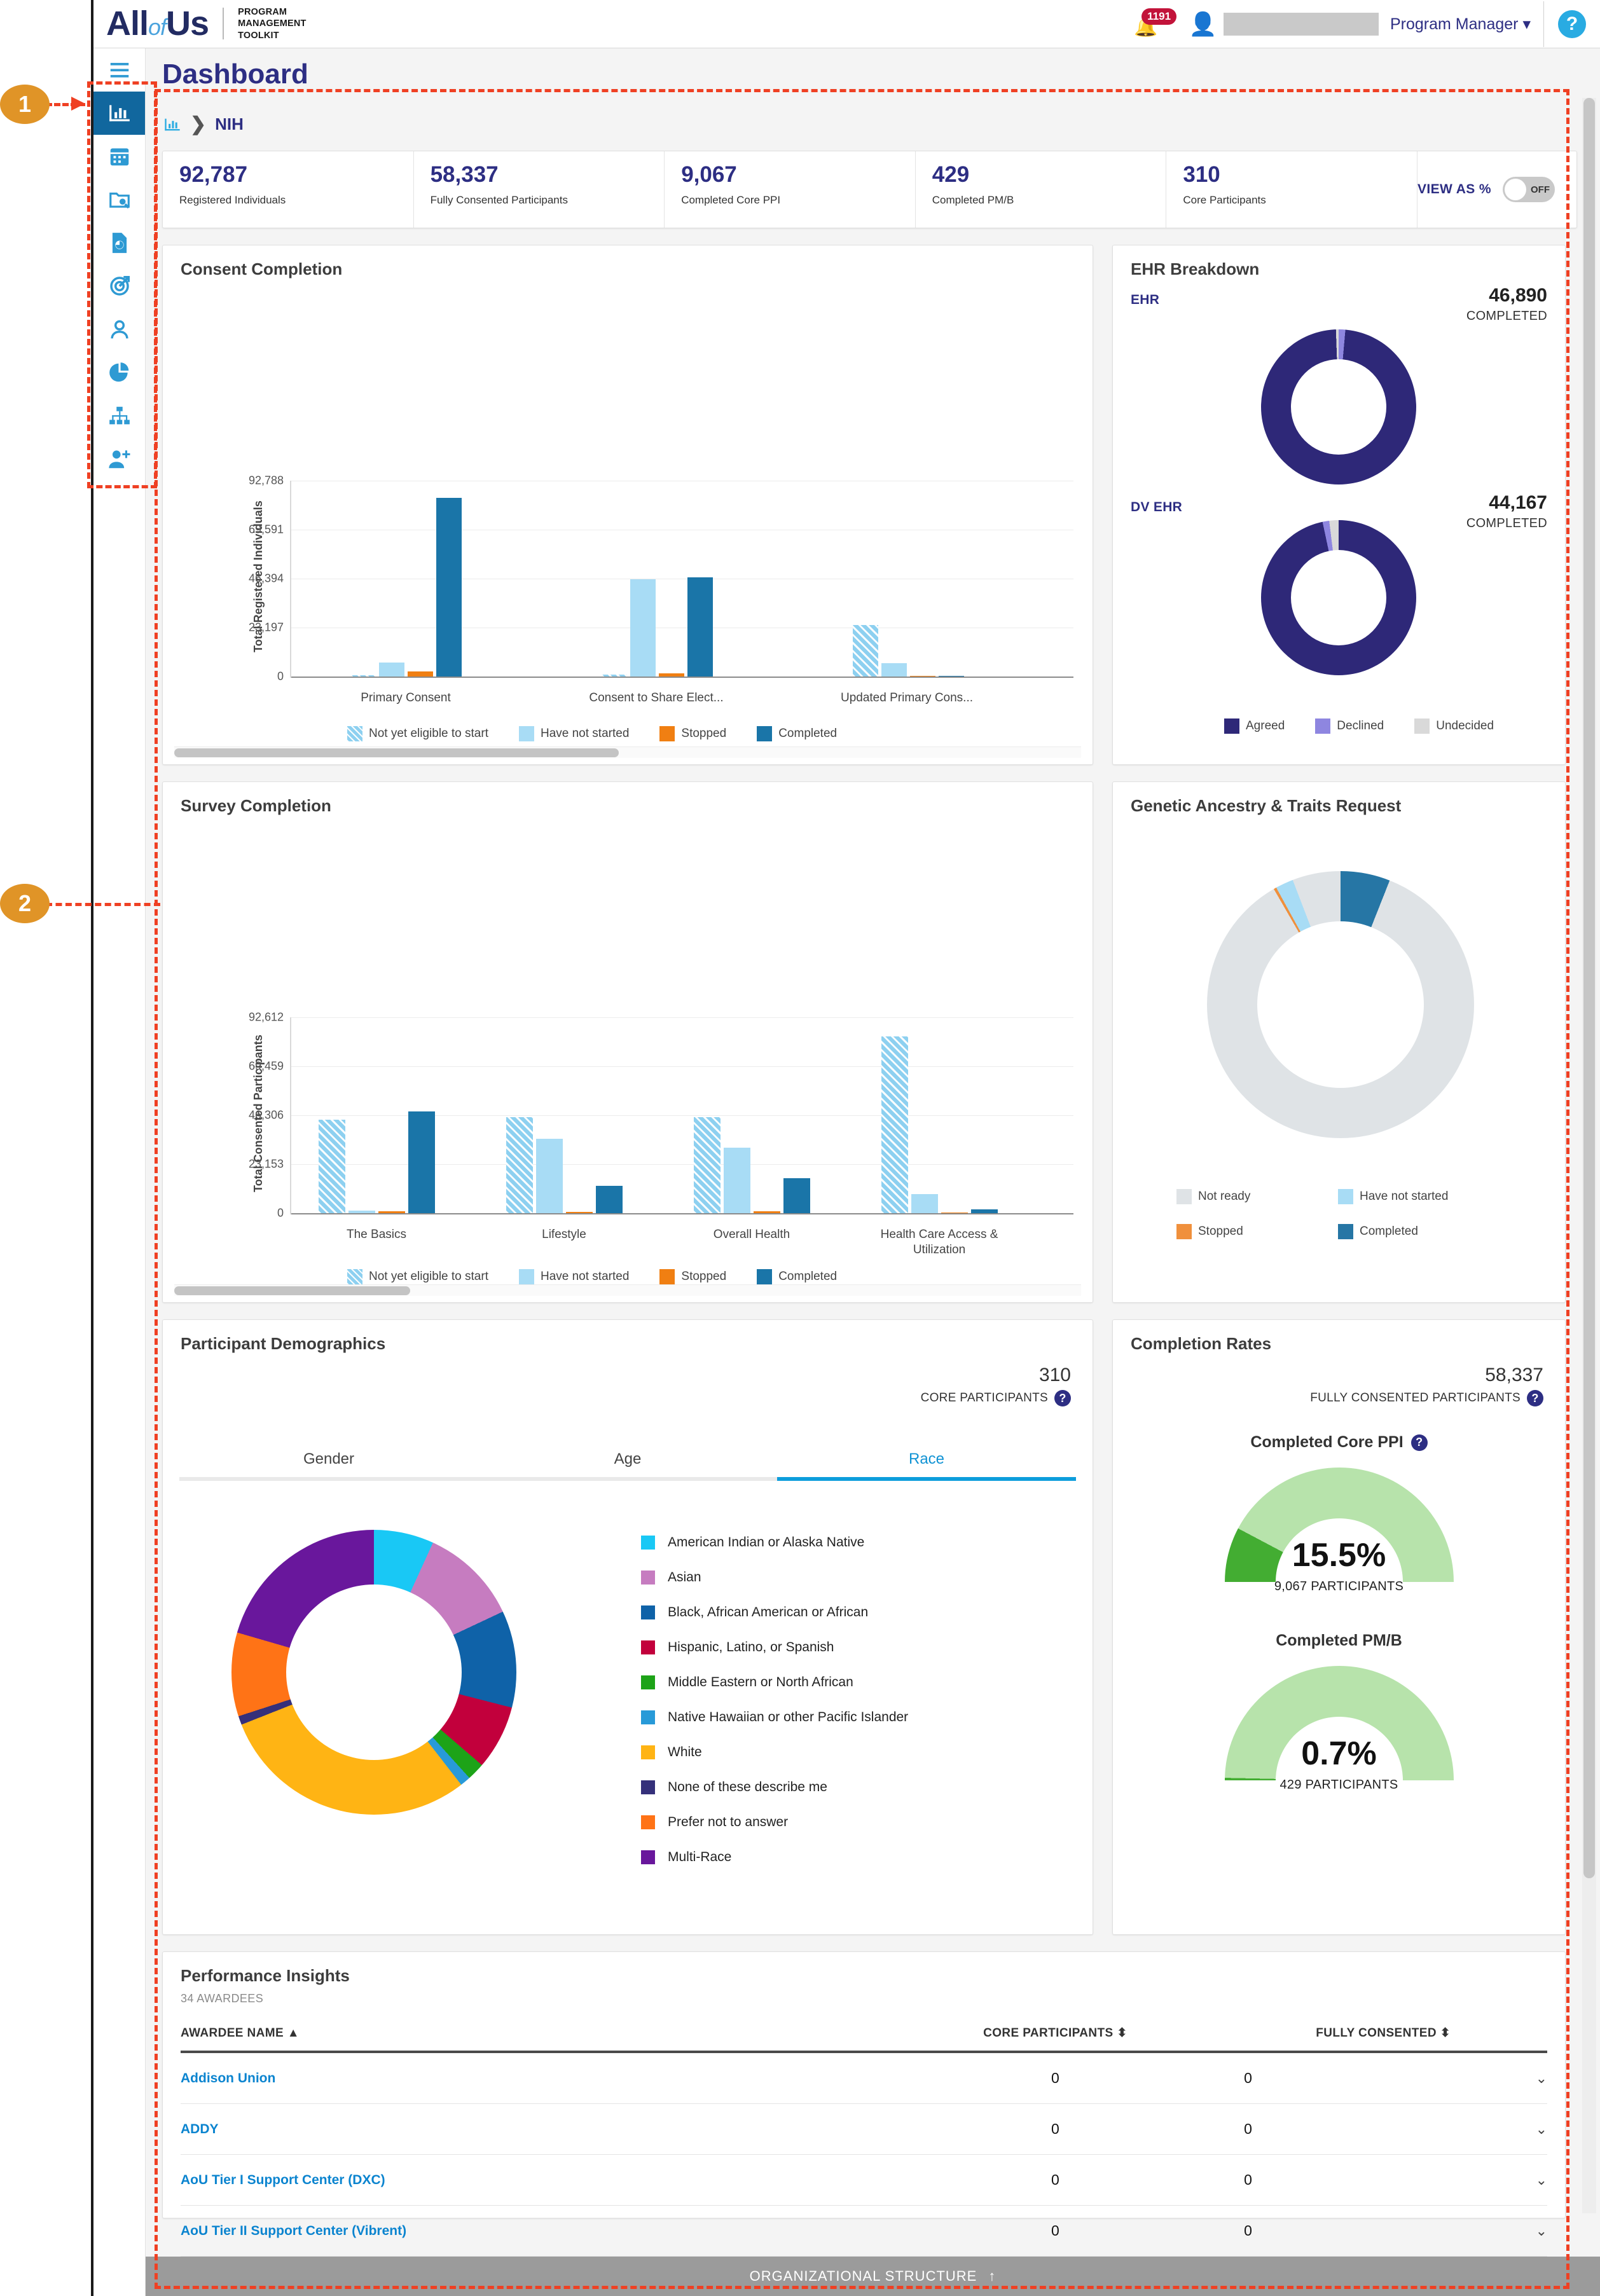  I want to click on legend-item: Black, African American or African, so click(775, 1612).